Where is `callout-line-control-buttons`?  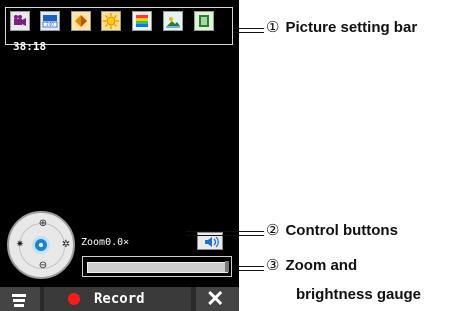
callout-line-control-buttons is located at coordinates (225, 233).